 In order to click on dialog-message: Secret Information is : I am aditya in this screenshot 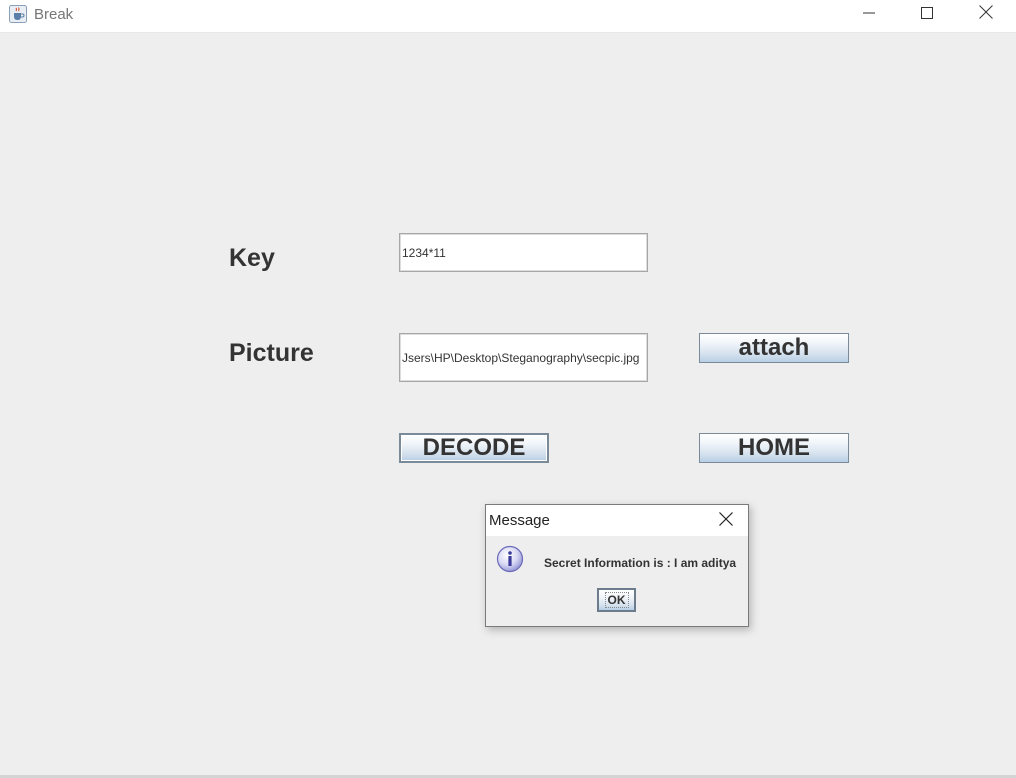, I will do `click(640, 563)`.